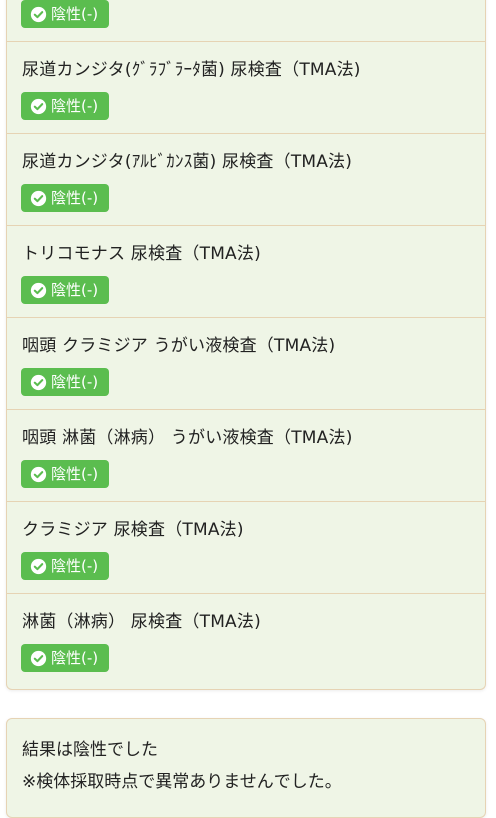 The height and width of the screenshot is (818, 496). Describe the element at coordinates (246, 180) in the screenshot. I see `test-row: 尿道カンジタ(ｱﾙﾋﾞｶﾝｽ菌) 尿検査（TMA法) 陰性(-)` at that location.